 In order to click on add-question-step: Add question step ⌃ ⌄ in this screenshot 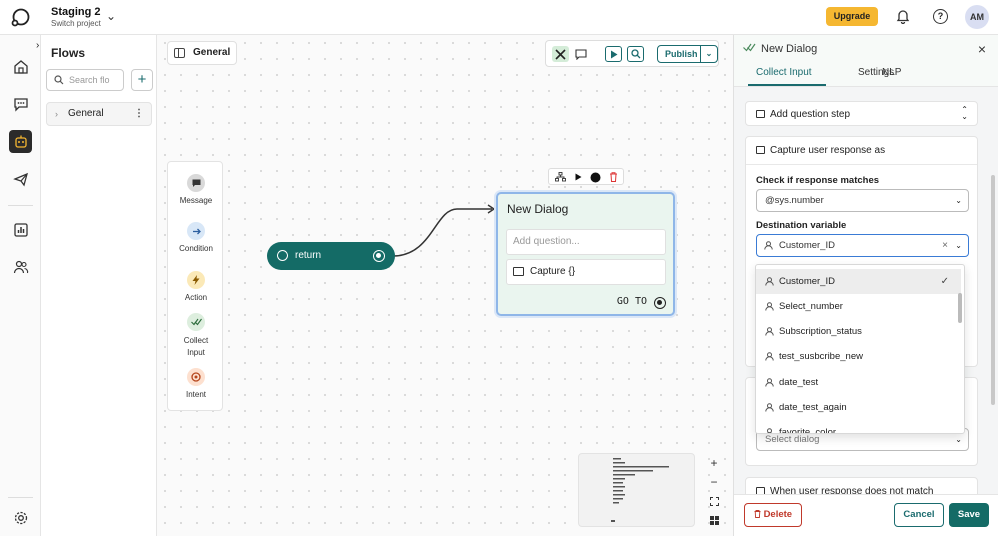, I will do `click(861, 113)`.